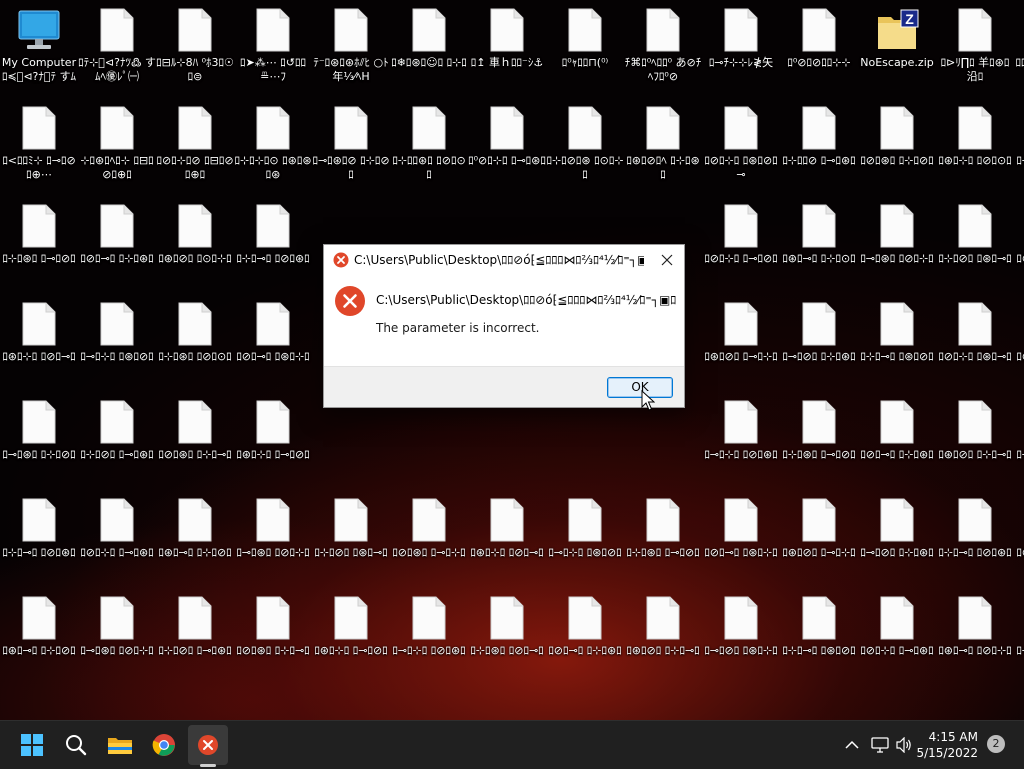 The width and height of the screenshot is (1024, 769). Describe the element at coordinates (897, 152) in the screenshot. I see `desktop-file: ﾛ⊘ﾛ⊛ﾛ ﾛ⊹ﾛ⊘ﾛ` at that location.